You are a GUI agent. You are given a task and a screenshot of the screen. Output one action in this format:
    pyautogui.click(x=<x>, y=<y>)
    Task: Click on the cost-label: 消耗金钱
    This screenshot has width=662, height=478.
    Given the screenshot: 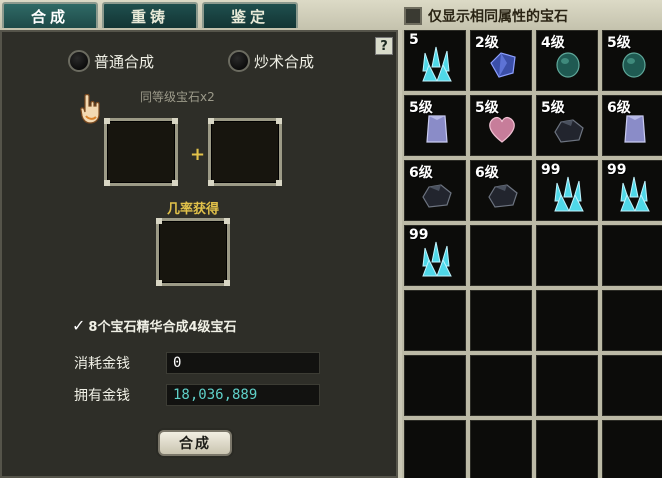 What is the action you would take?
    pyautogui.click(x=102, y=364)
    